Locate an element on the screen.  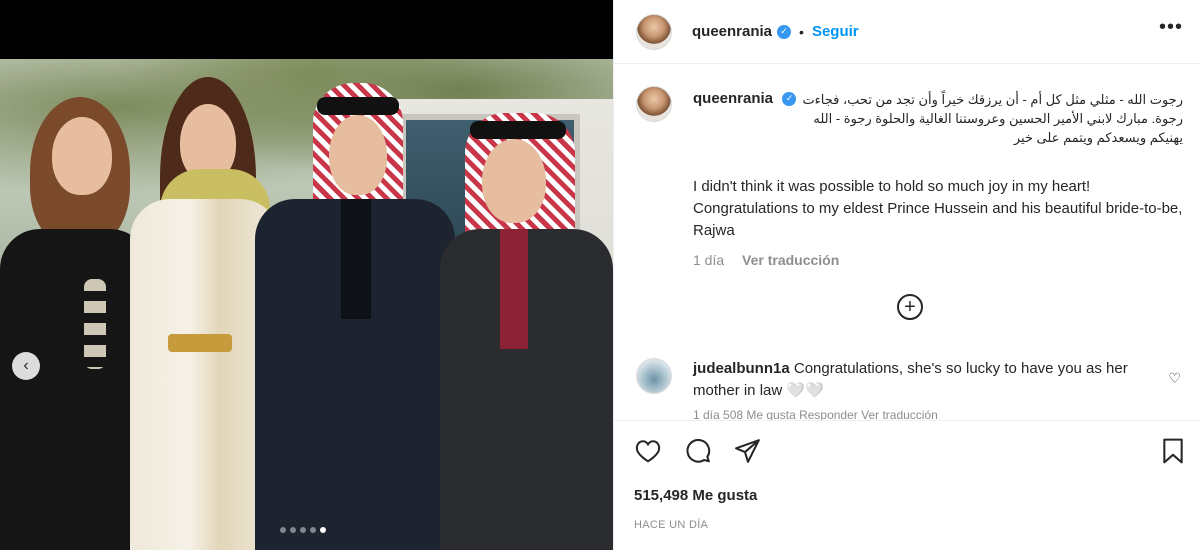
chevron-left-icon: ‹ is located at coordinates (26, 365).